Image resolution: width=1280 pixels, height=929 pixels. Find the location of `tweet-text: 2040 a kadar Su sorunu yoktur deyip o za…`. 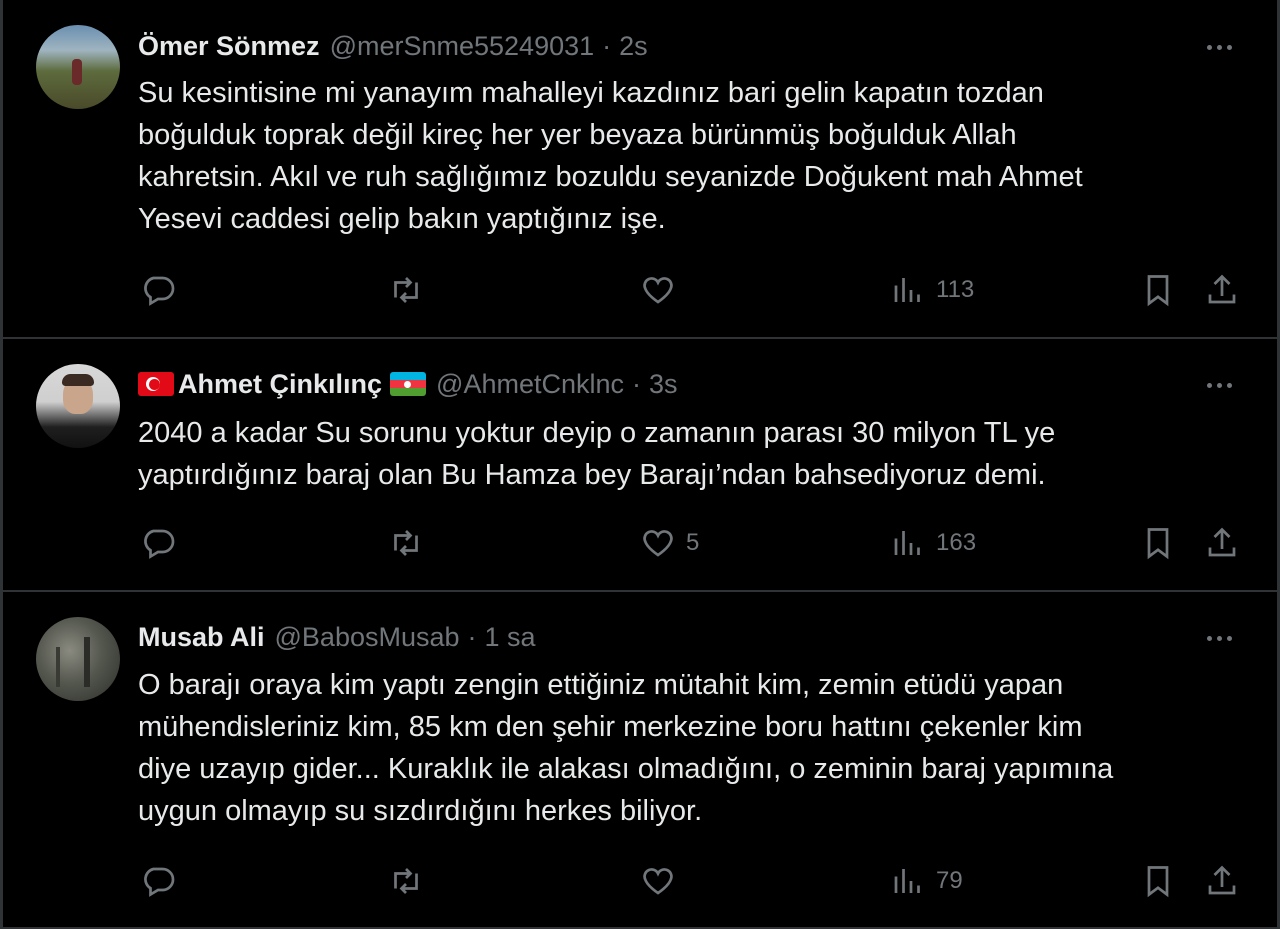

tweet-text: 2040 a kadar Su sorunu yoktur deyip o za… is located at coordinates (693, 454).